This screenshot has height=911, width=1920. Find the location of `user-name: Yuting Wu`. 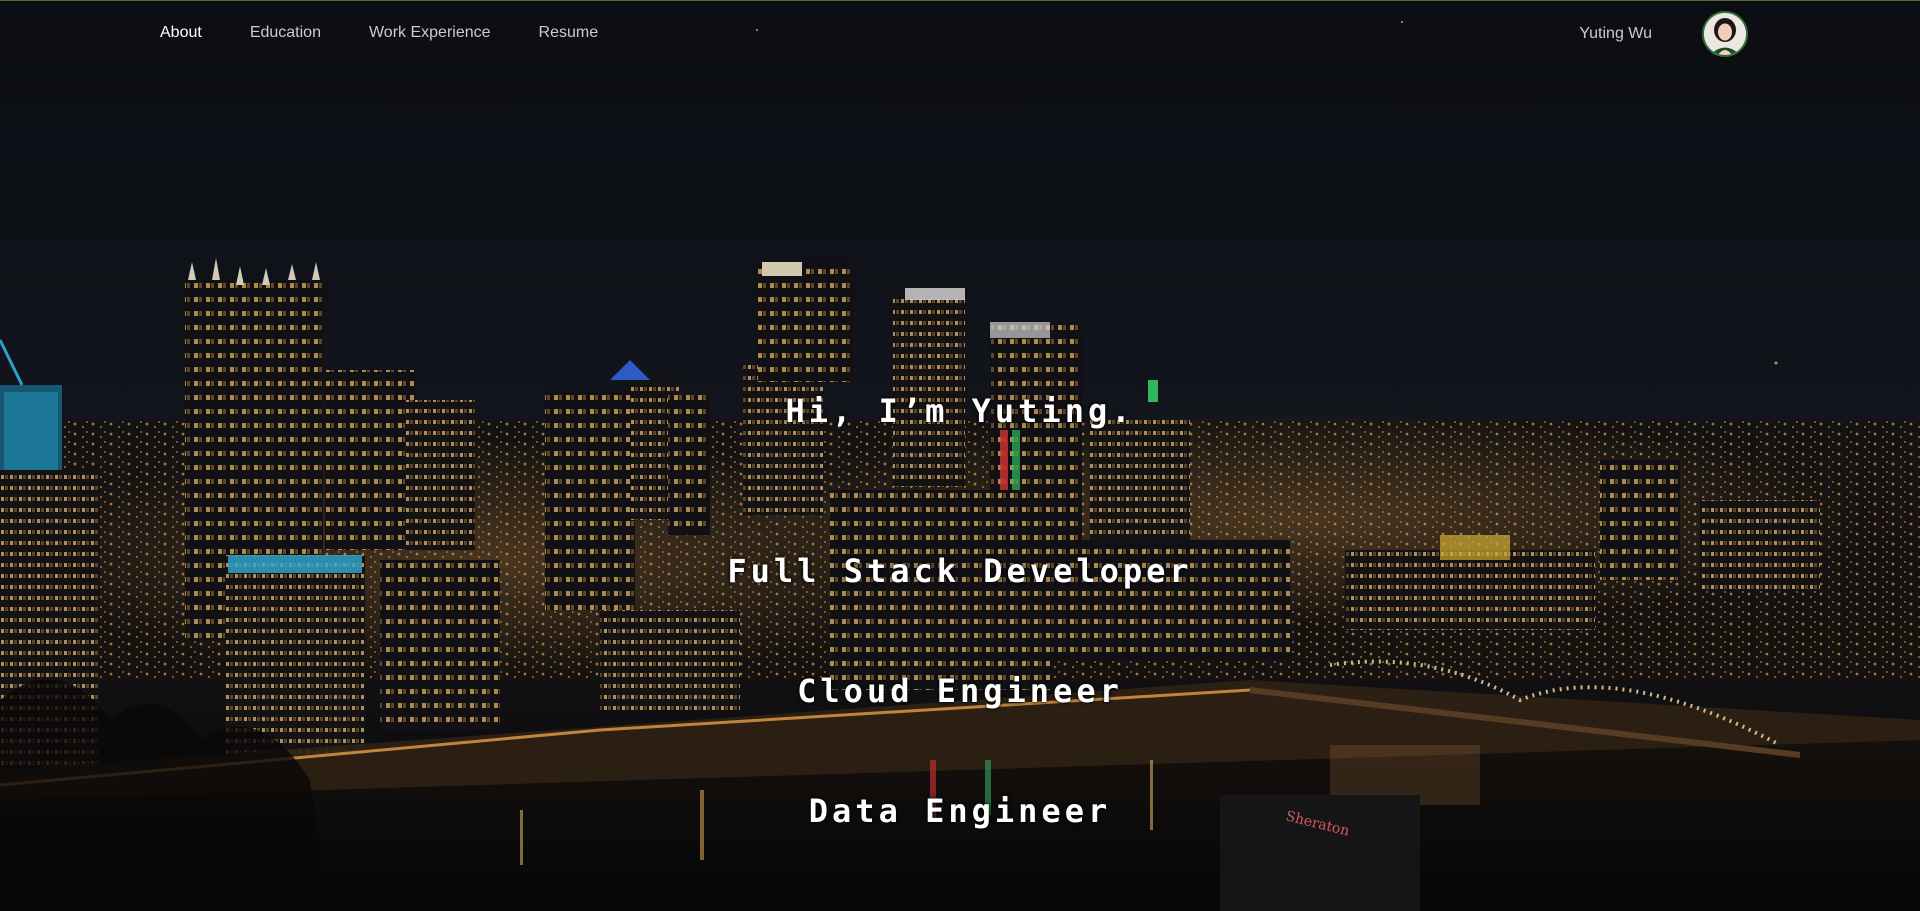

user-name: Yuting Wu is located at coordinates (1615, 34).